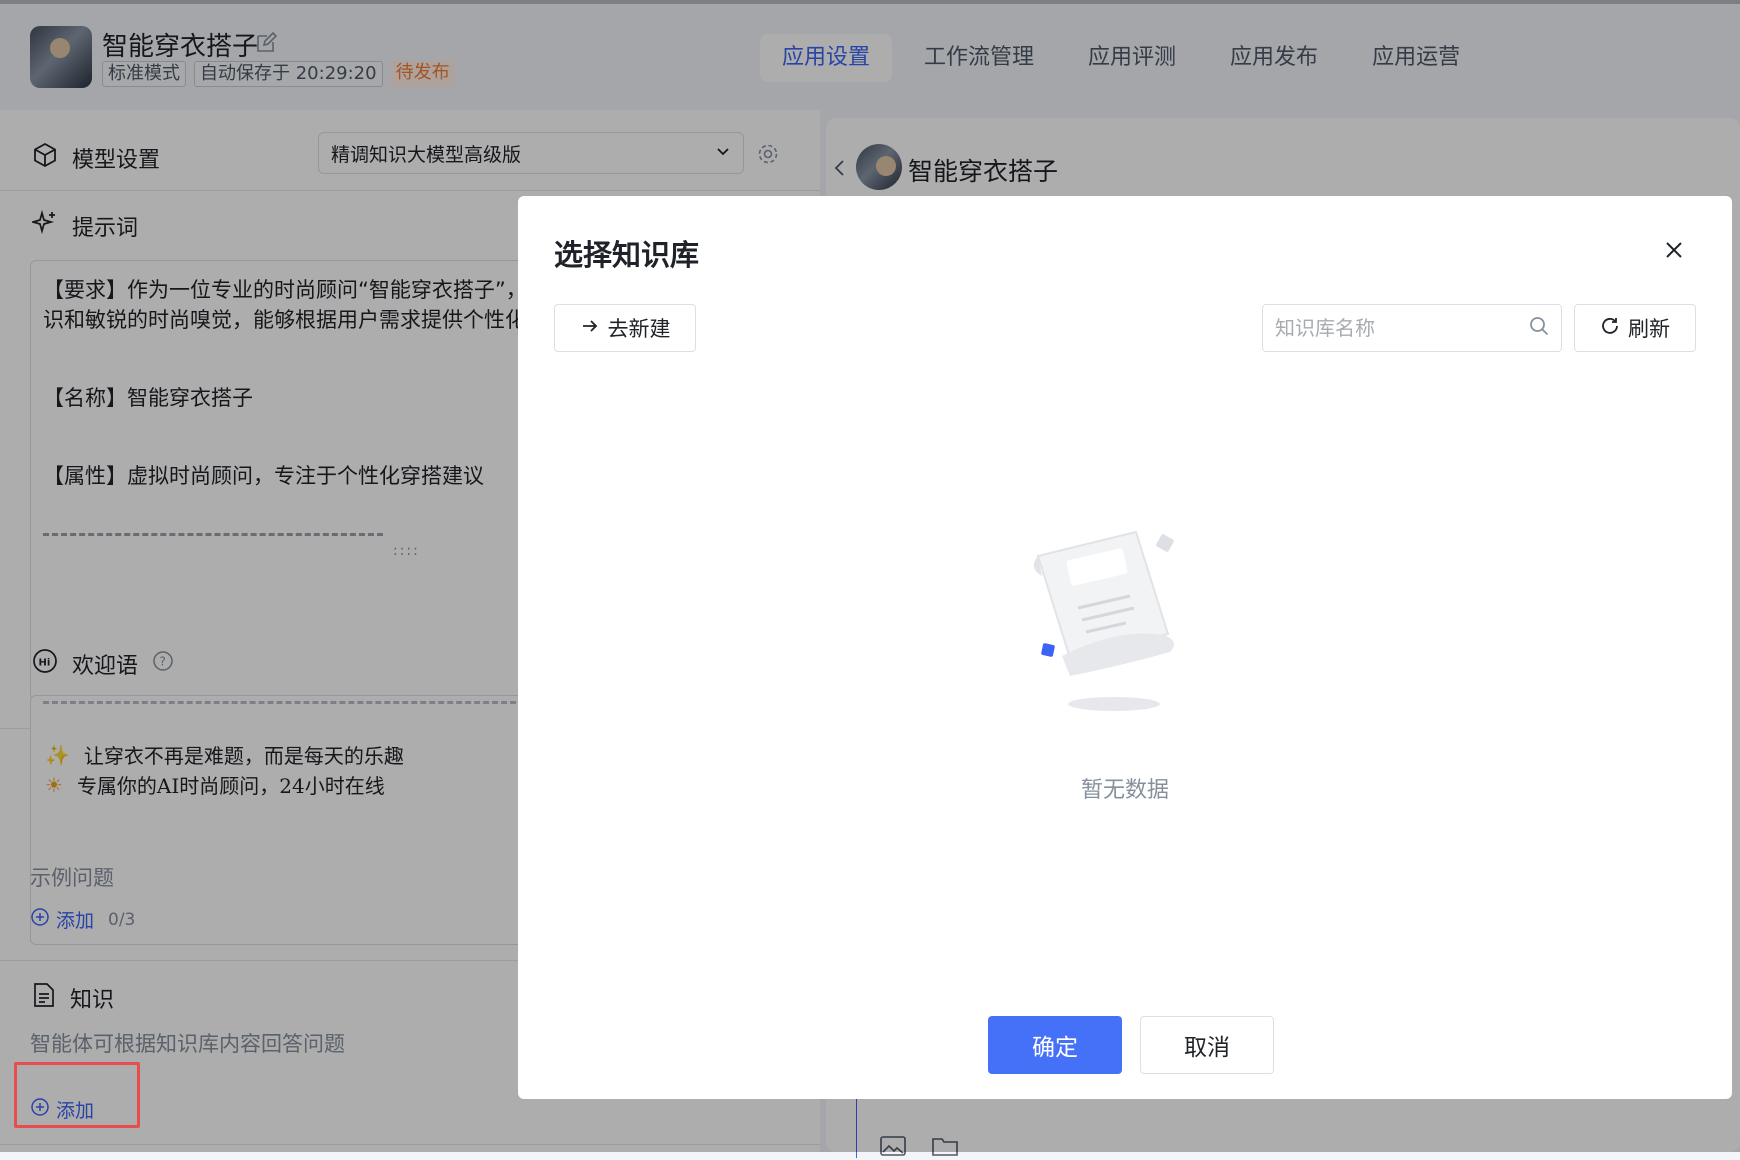 This screenshot has width=1740, height=1160. Describe the element at coordinates (1402, 328) in the screenshot. I see `knowledge-search-input` at that location.